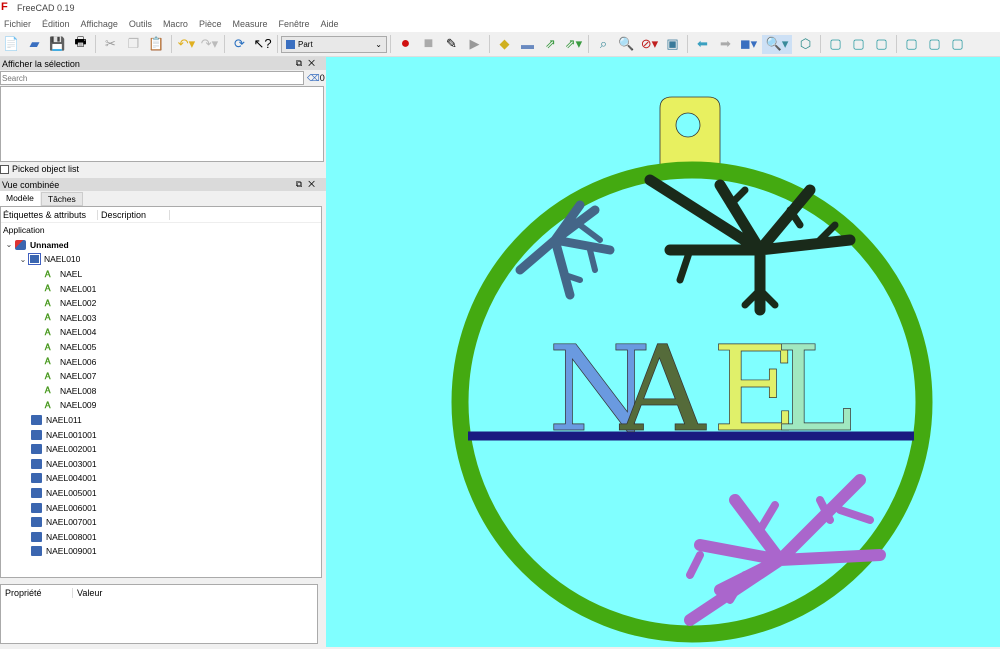 The width and height of the screenshot is (1000, 649). I want to click on selection-list, so click(162, 124).